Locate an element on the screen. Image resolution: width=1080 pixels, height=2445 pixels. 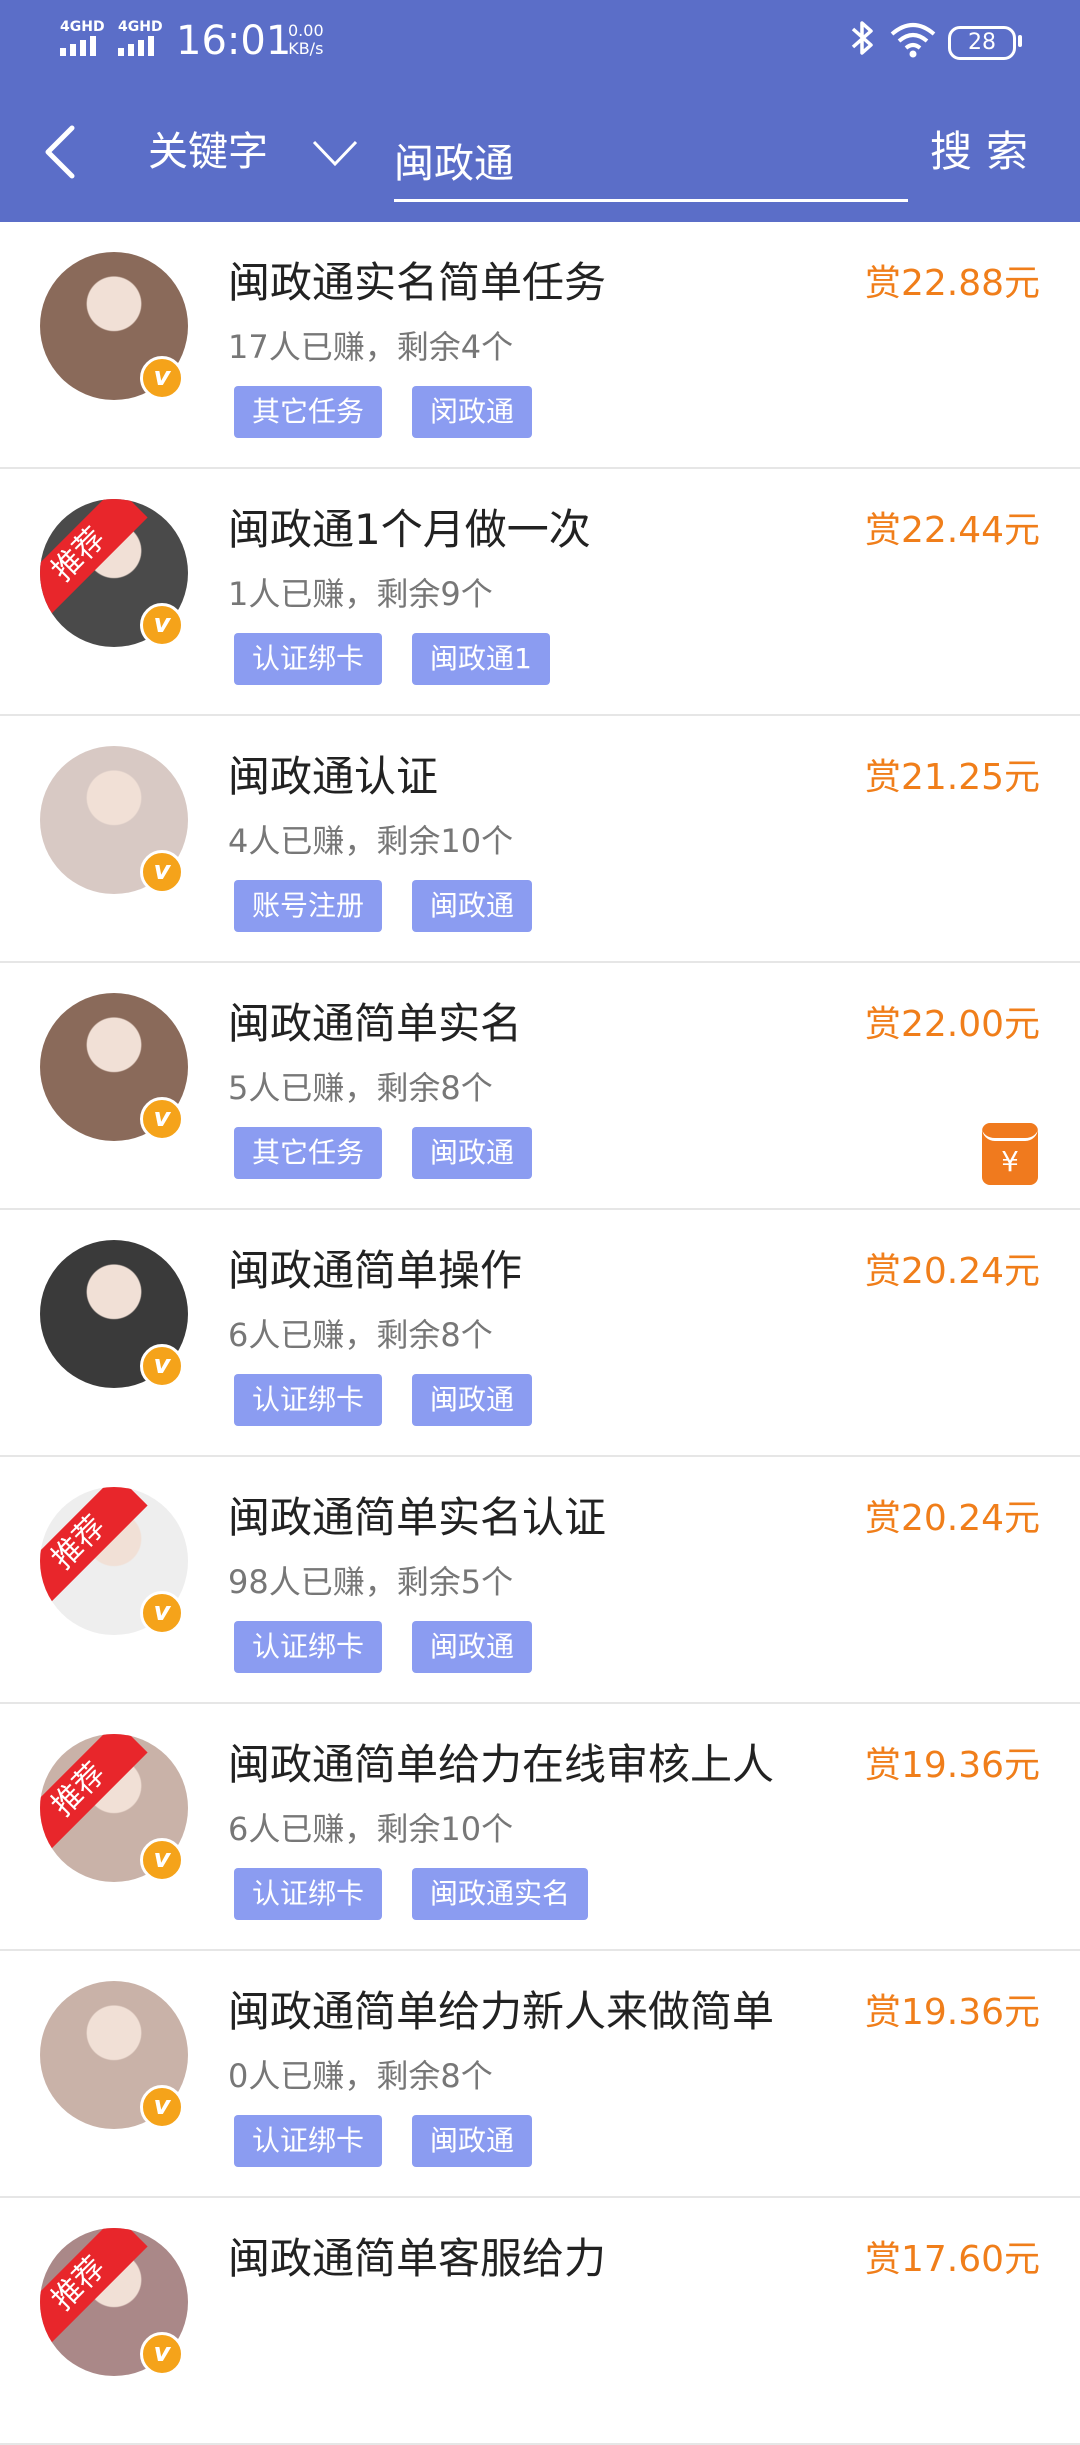
task-tag: 闽政通实名 is located at coordinates (500, 1894).